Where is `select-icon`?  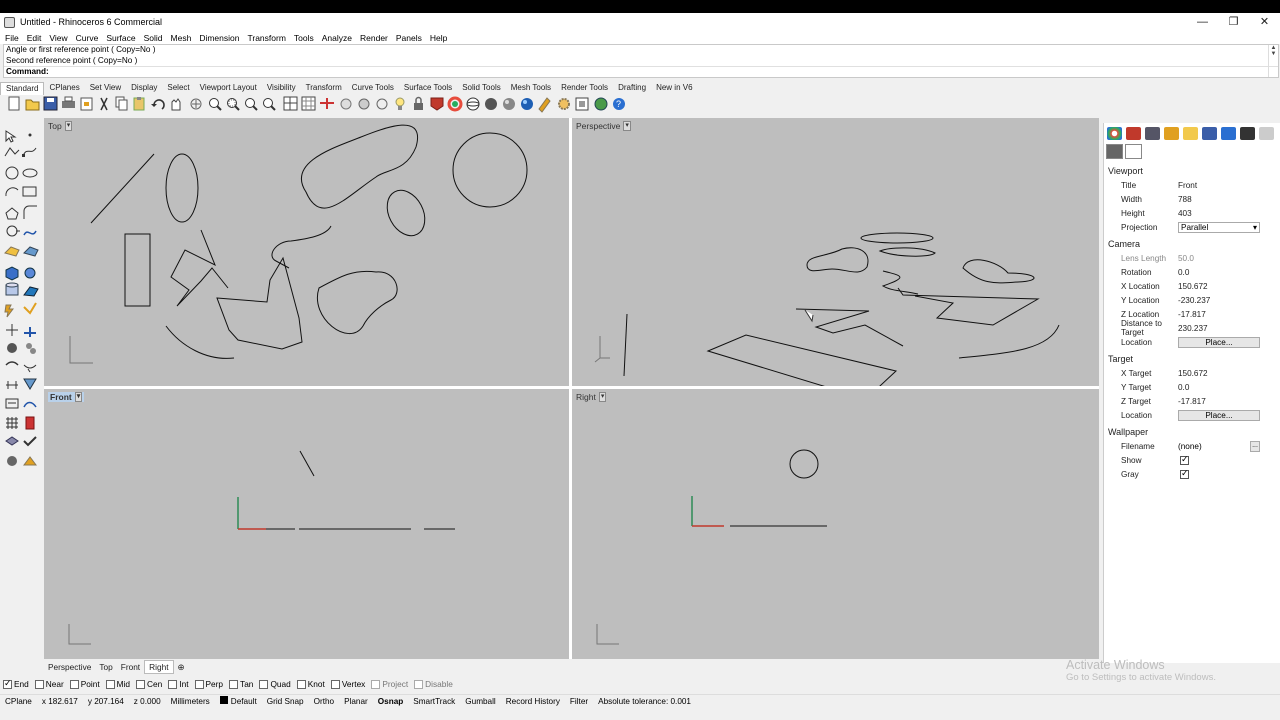
select-icon is located at coordinates (346, 104).